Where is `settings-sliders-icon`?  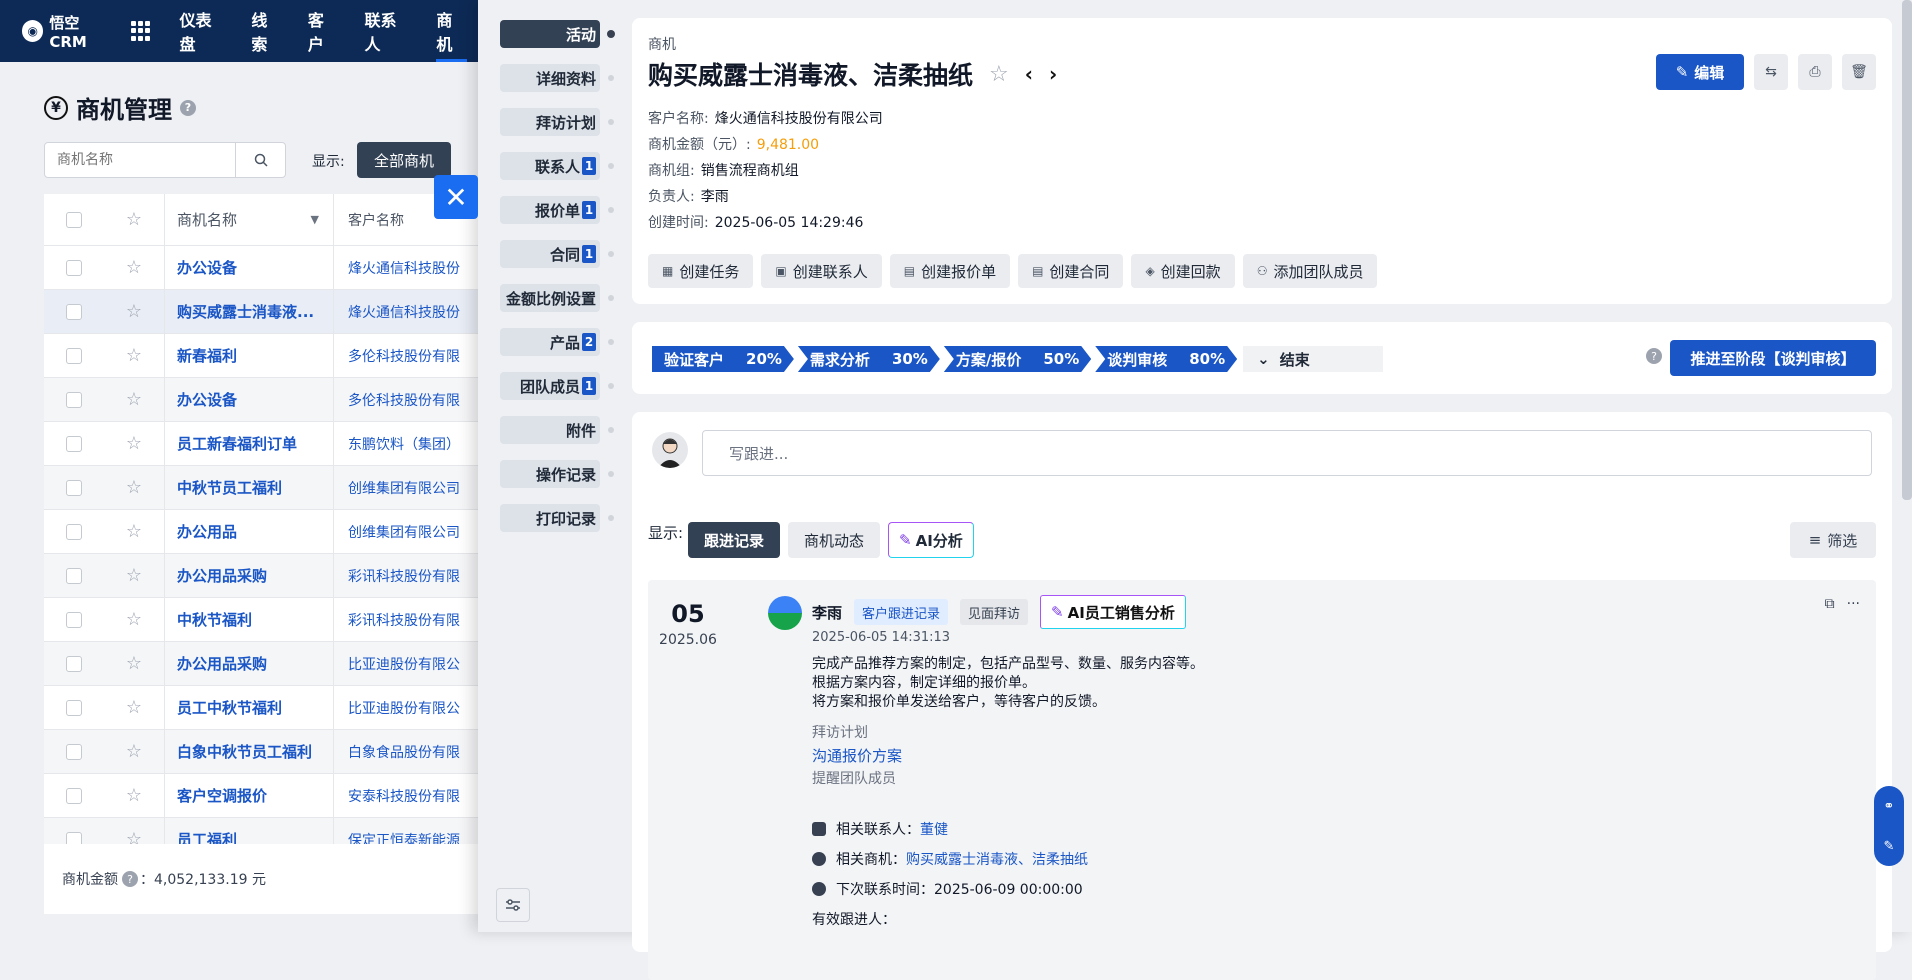 settings-sliders-icon is located at coordinates (513, 905).